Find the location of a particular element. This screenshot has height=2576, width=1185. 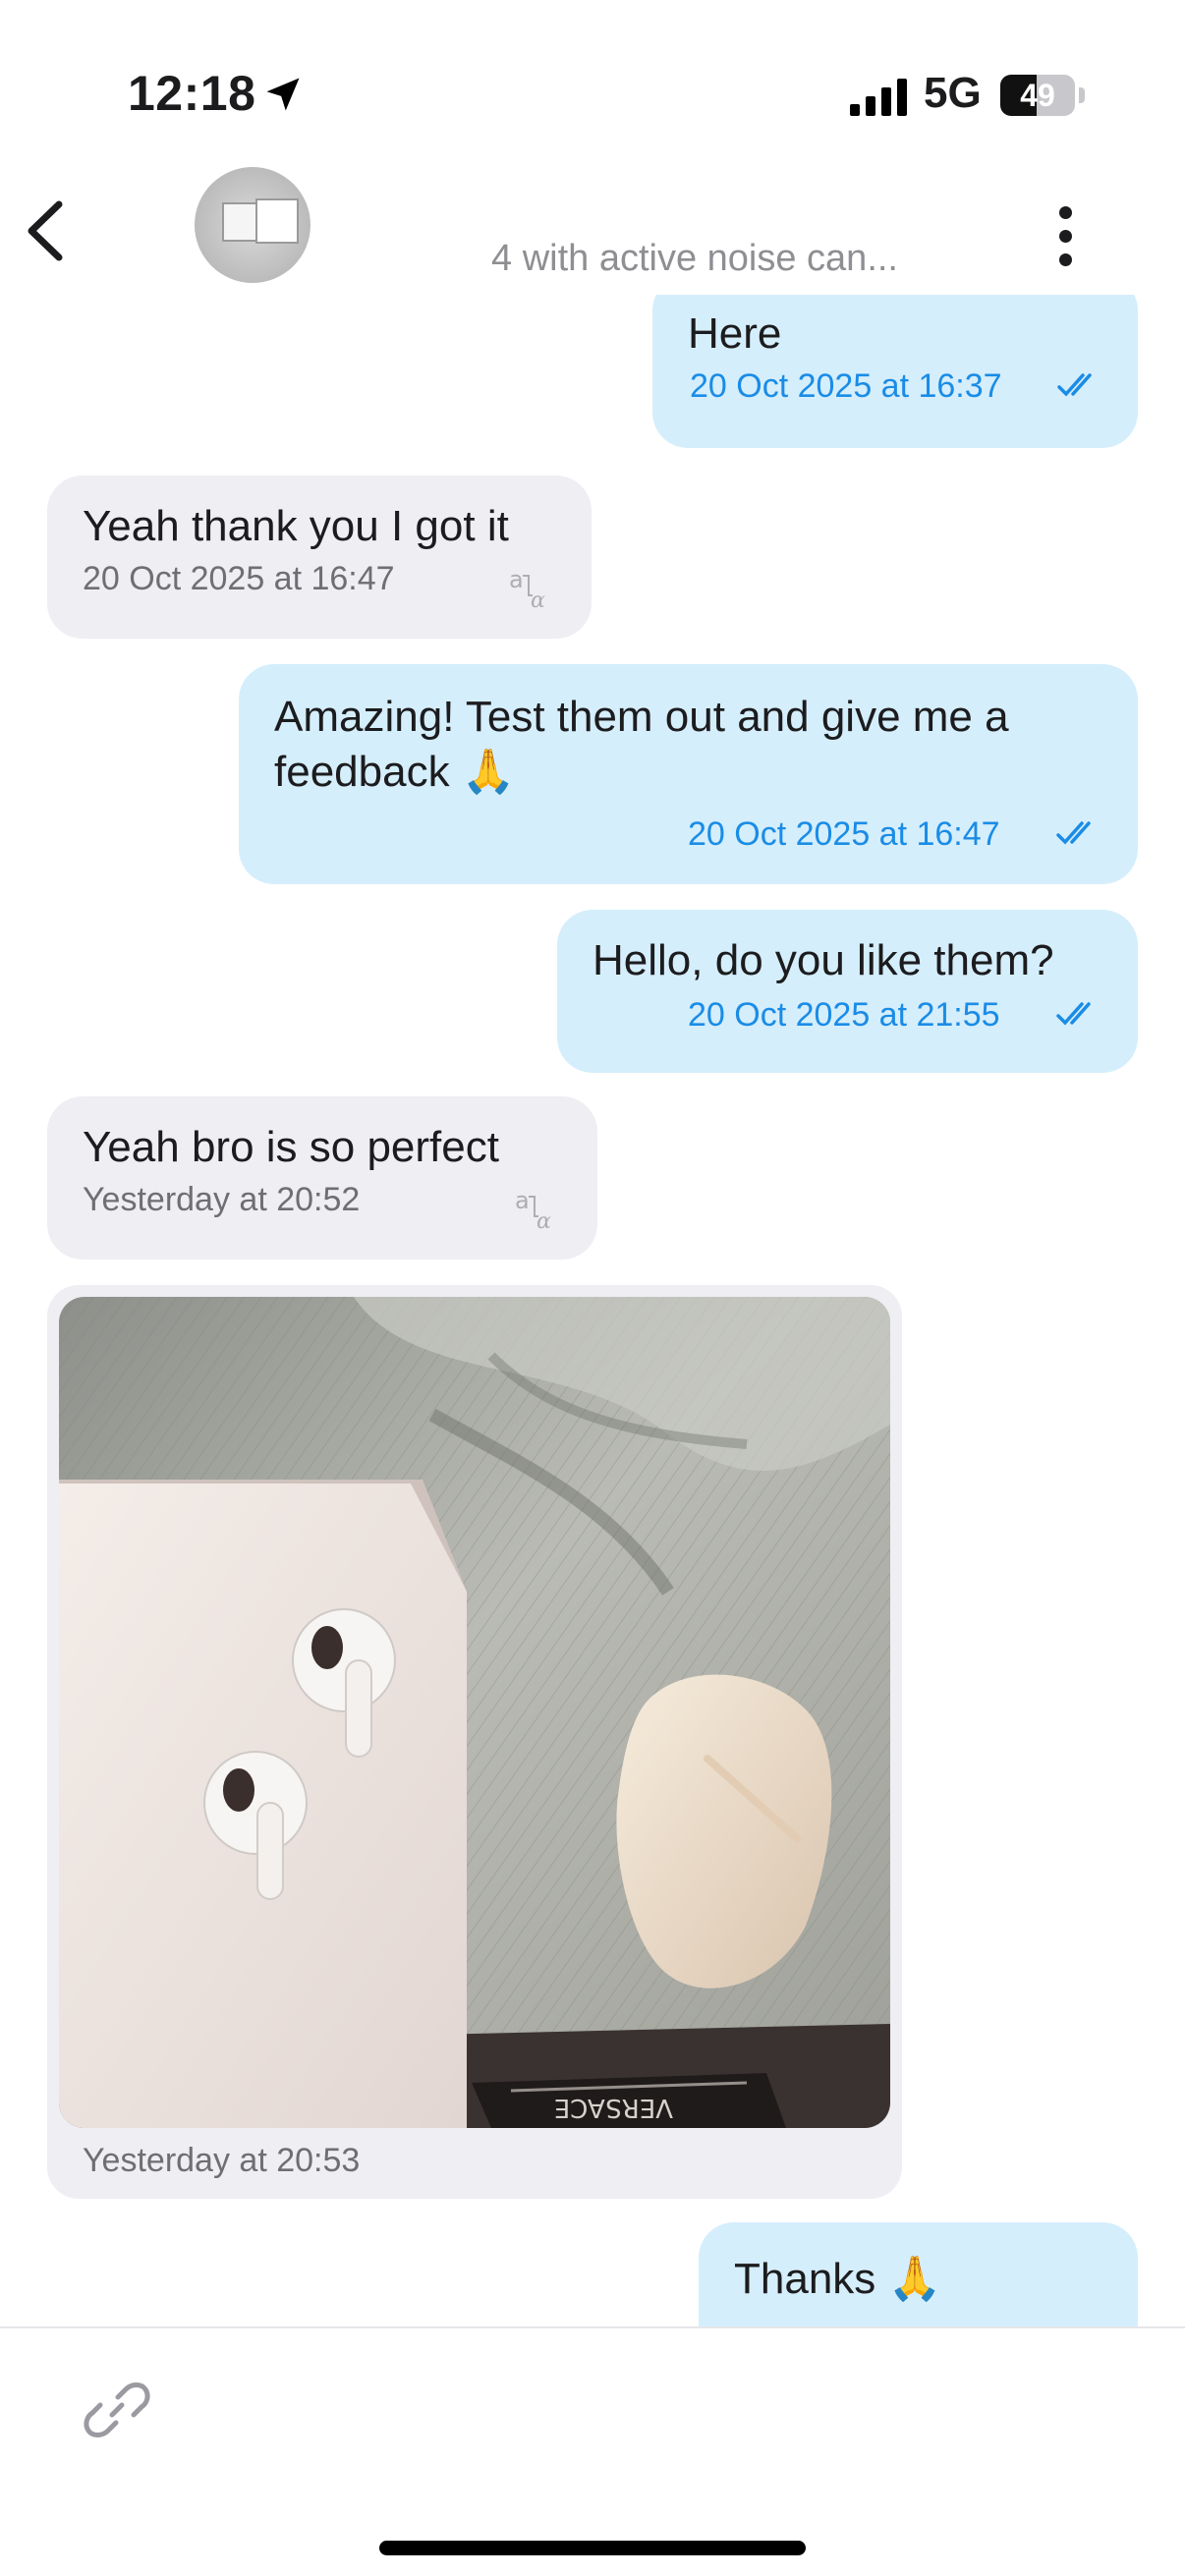

message-timestamp: Yesterday at 20:52 is located at coordinates (222, 1199).